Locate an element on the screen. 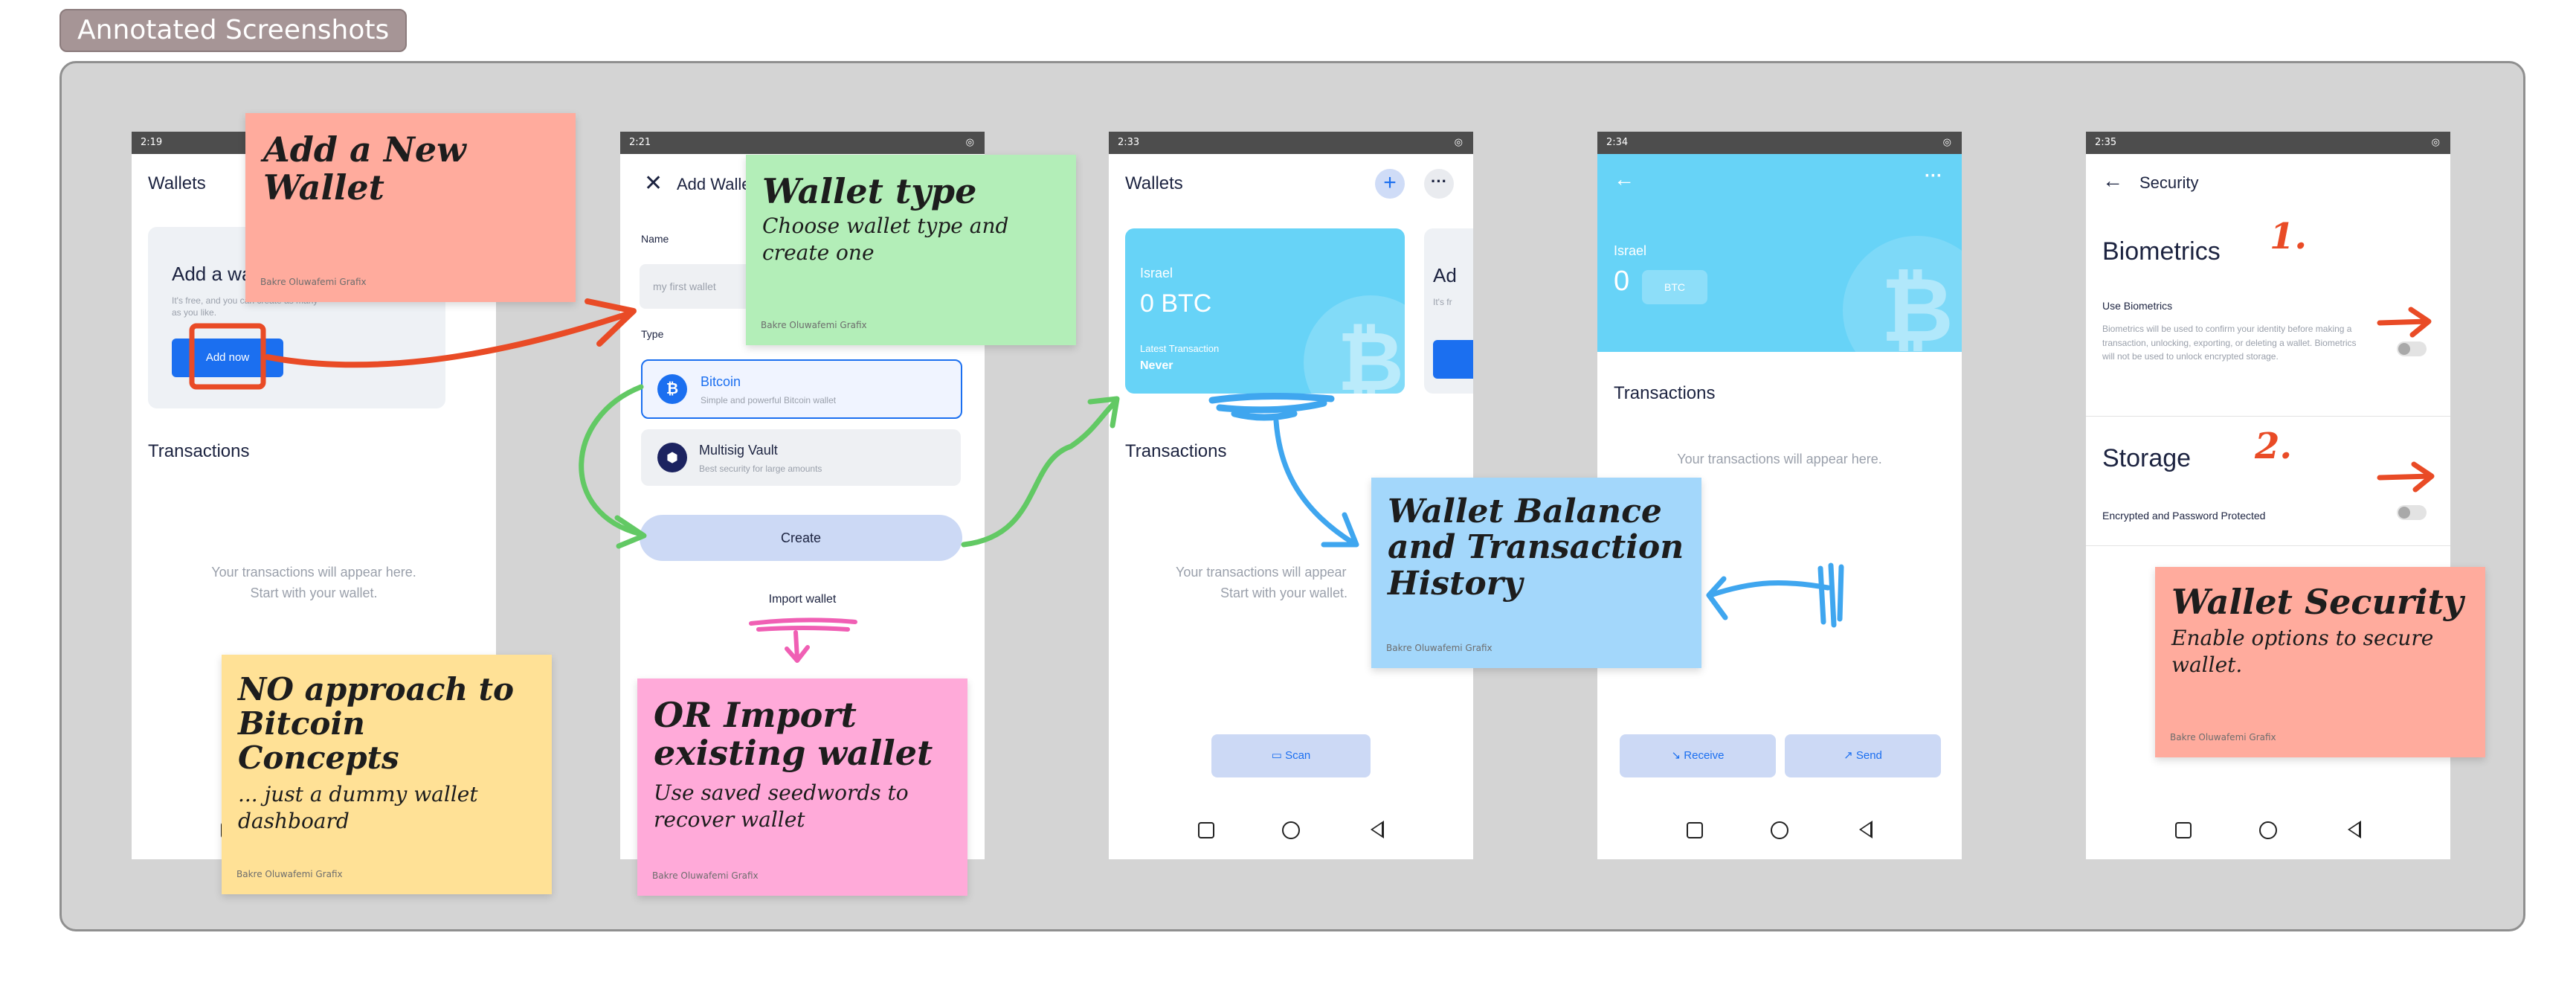 The height and width of the screenshot is (988, 2576). vault-icon: ⬢ is located at coordinates (672, 457).